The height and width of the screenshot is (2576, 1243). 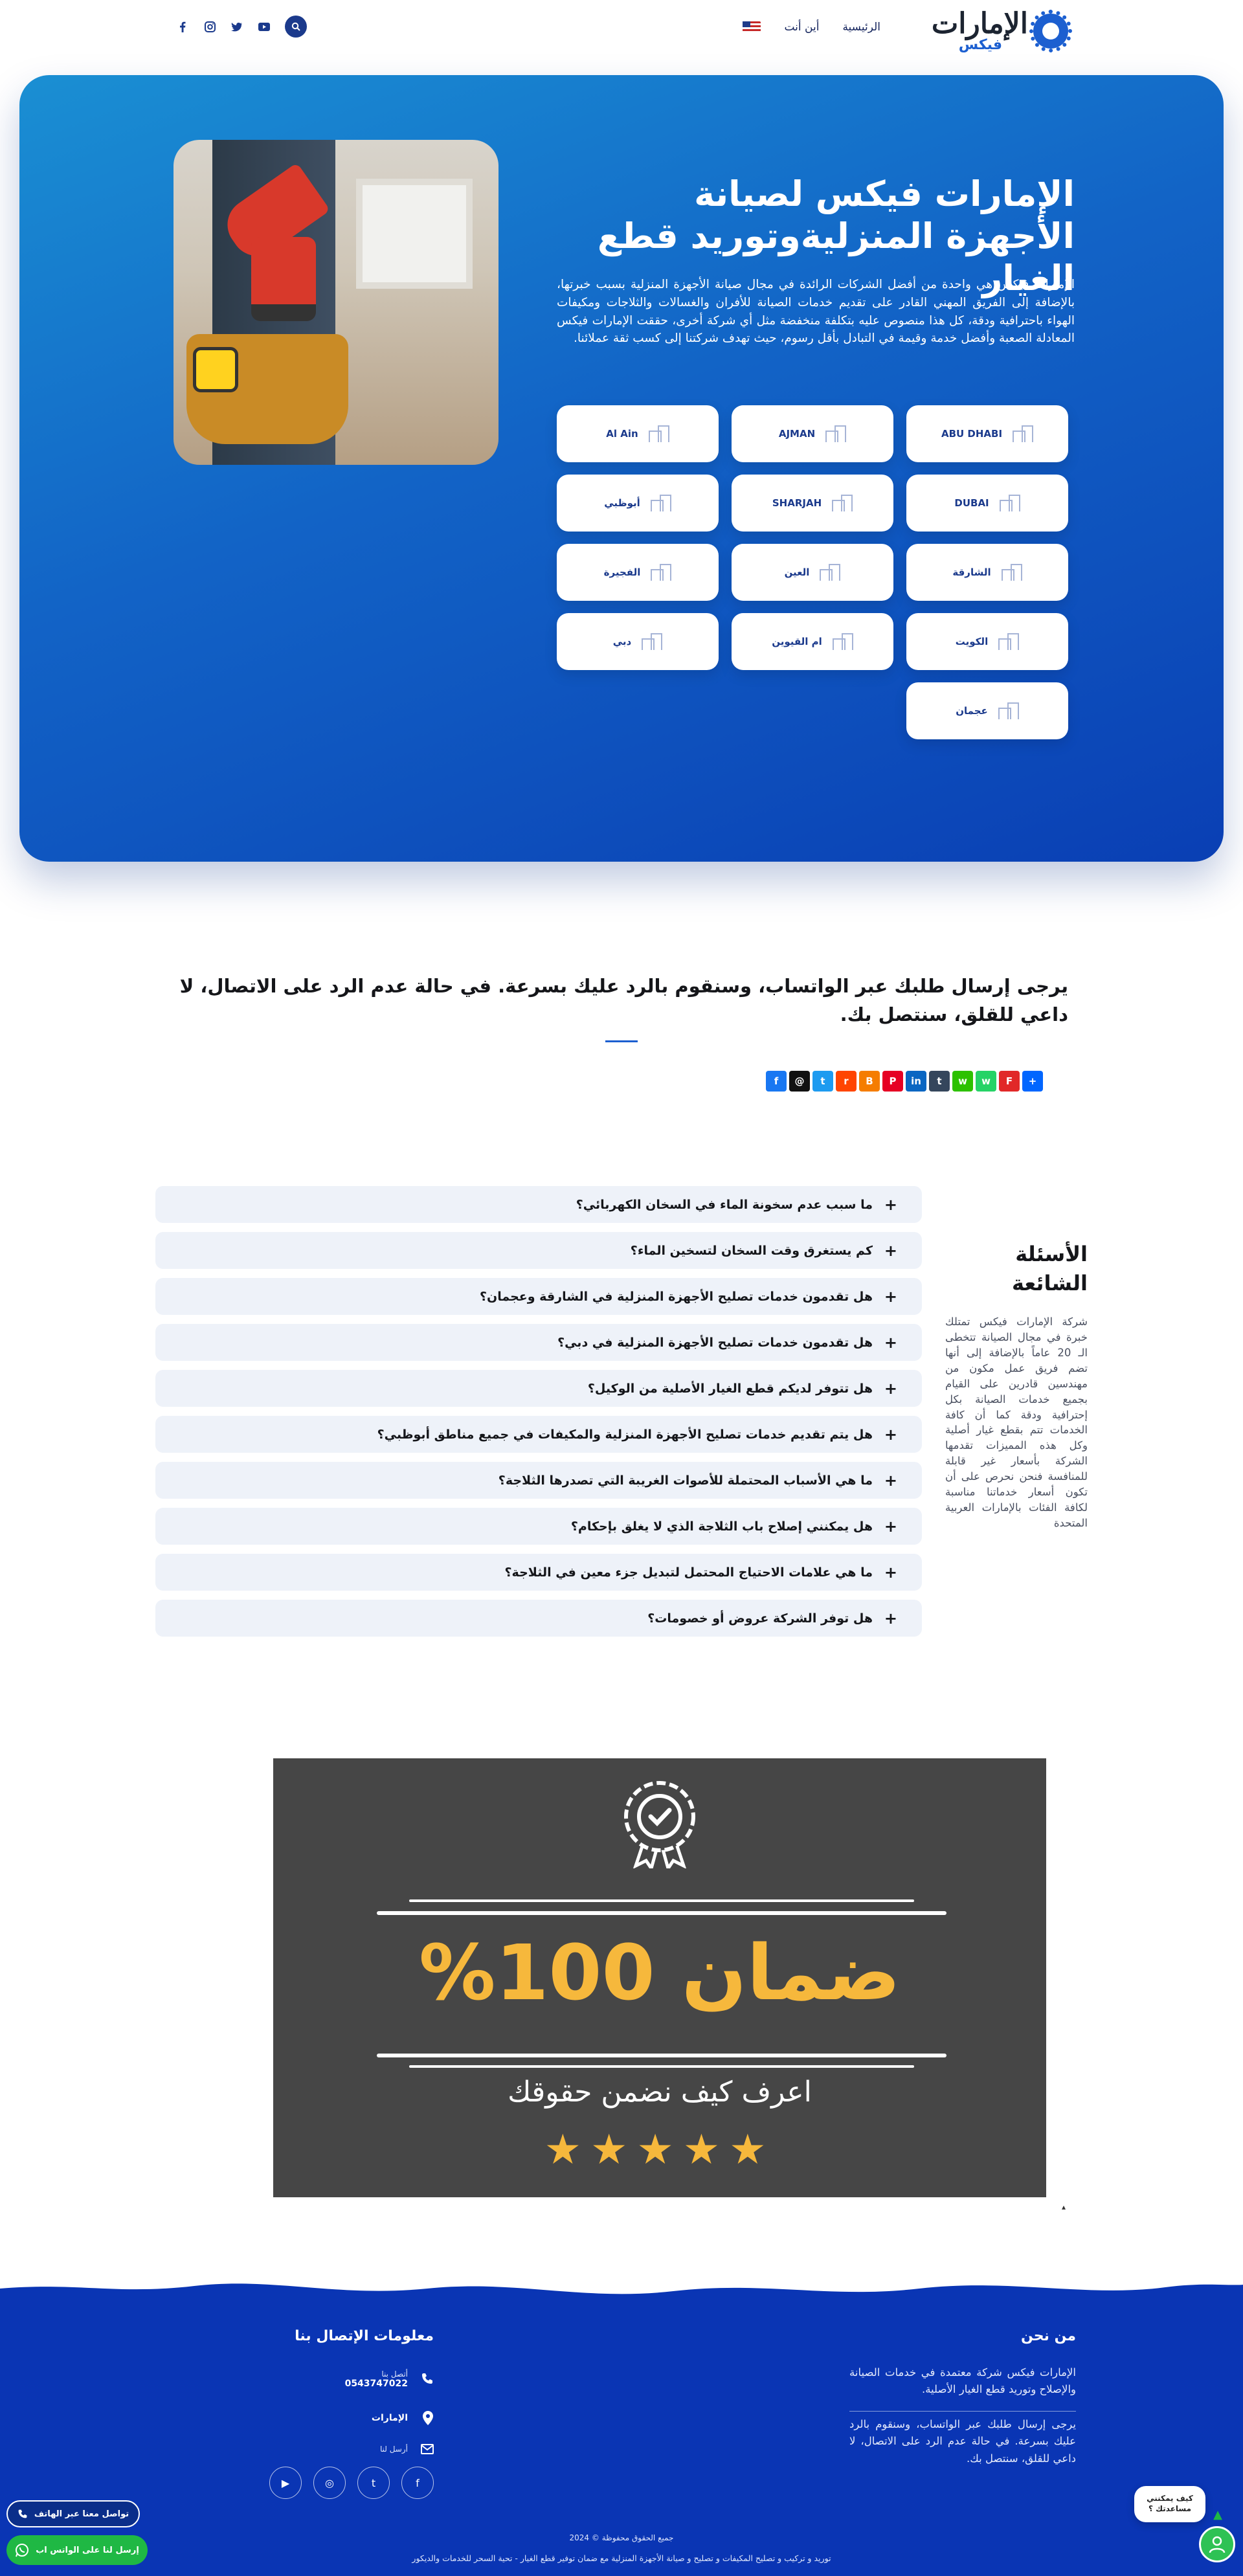 What do you see at coordinates (916, 1081) in the screenshot?
I see `linkedin-icon: in` at bounding box center [916, 1081].